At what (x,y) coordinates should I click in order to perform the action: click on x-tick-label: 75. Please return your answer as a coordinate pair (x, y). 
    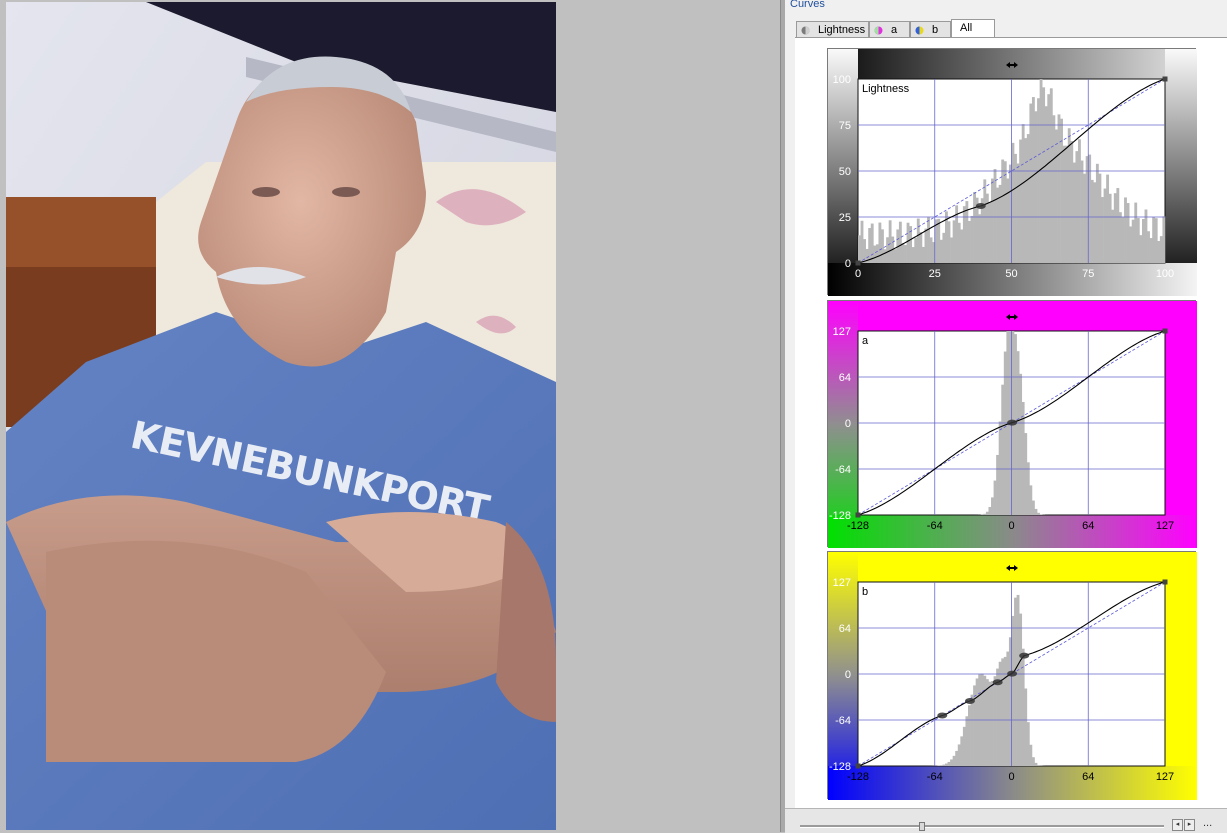
    Looking at the image, I should click on (1088, 274).